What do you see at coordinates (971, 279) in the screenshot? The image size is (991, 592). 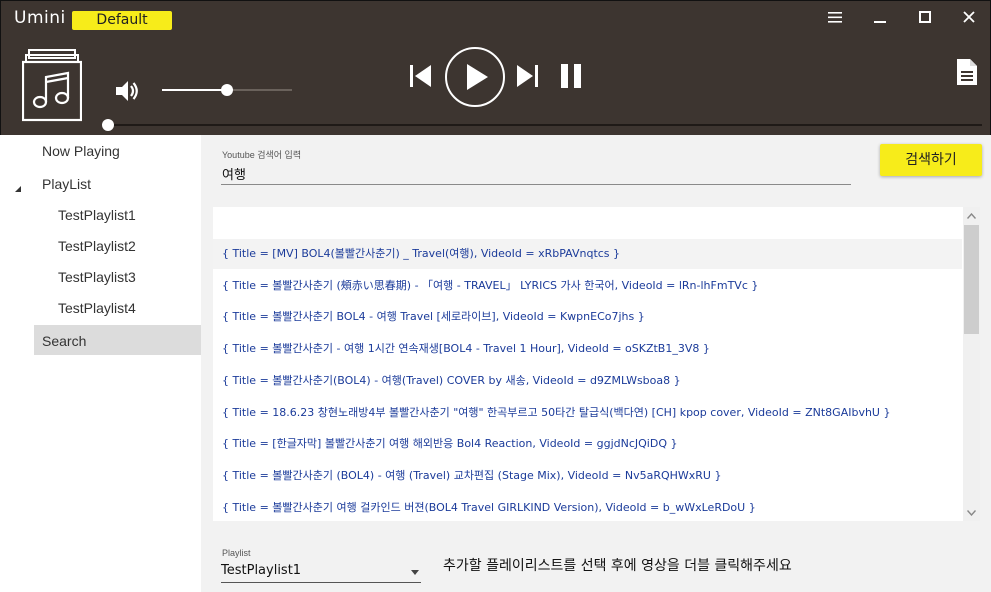 I see `scroll-thumb` at bounding box center [971, 279].